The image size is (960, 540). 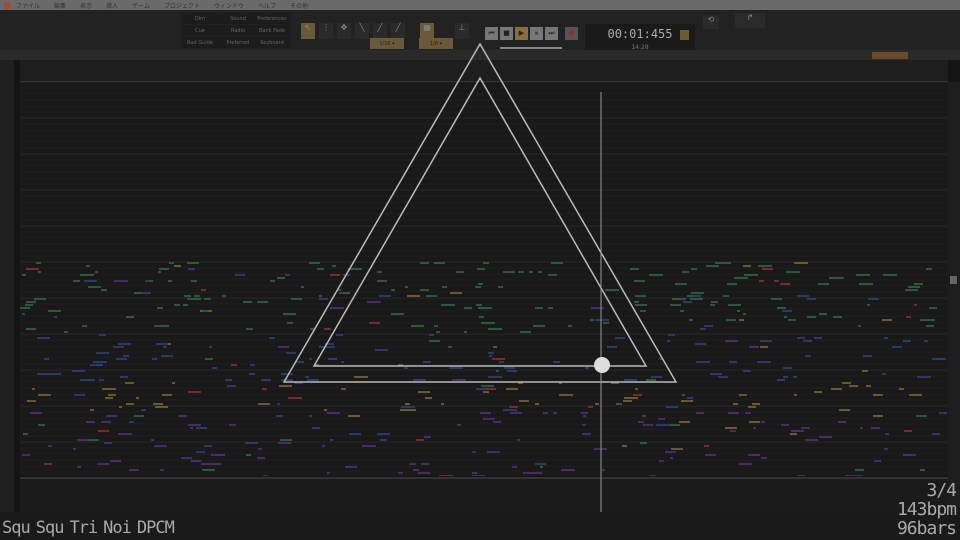 What do you see at coordinates (16, 528) in the screenshot?
I see `channel-square1: Squ` at bounding box center [16, 528].